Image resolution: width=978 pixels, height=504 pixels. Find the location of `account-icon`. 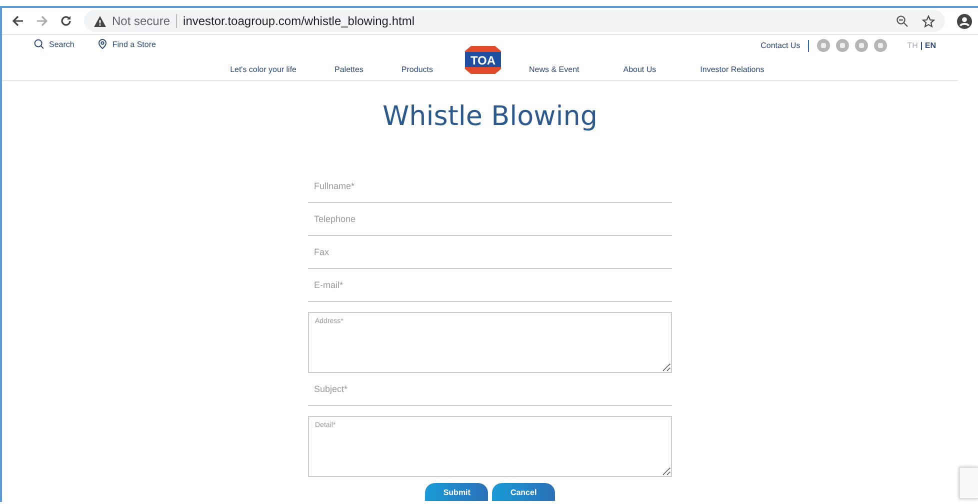

account-icon is located at coordinates (964, 21).